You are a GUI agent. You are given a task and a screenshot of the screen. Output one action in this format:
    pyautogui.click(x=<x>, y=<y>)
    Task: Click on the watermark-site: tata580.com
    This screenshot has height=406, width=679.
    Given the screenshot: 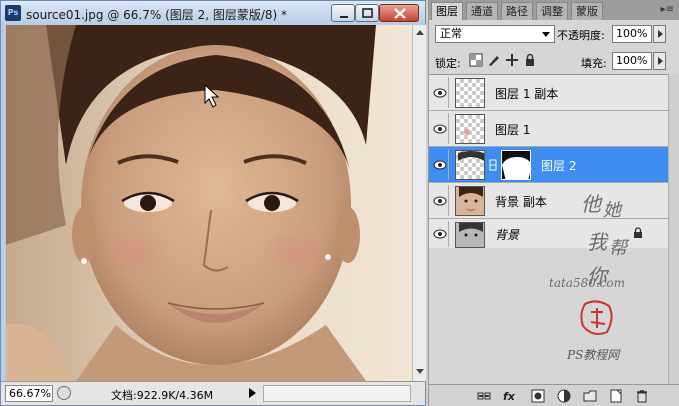 What is the action you would take?
    pyautogui.click(x=587, y=283)
    